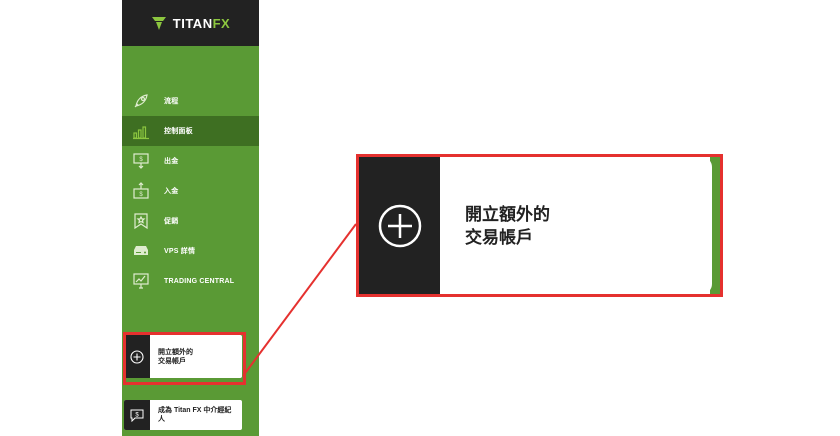  What do you see at coordinates (507, 226) in the screenshot?
I see `callout-label: 開立額外的 交易帳戶` at bounding box center [507, 226].